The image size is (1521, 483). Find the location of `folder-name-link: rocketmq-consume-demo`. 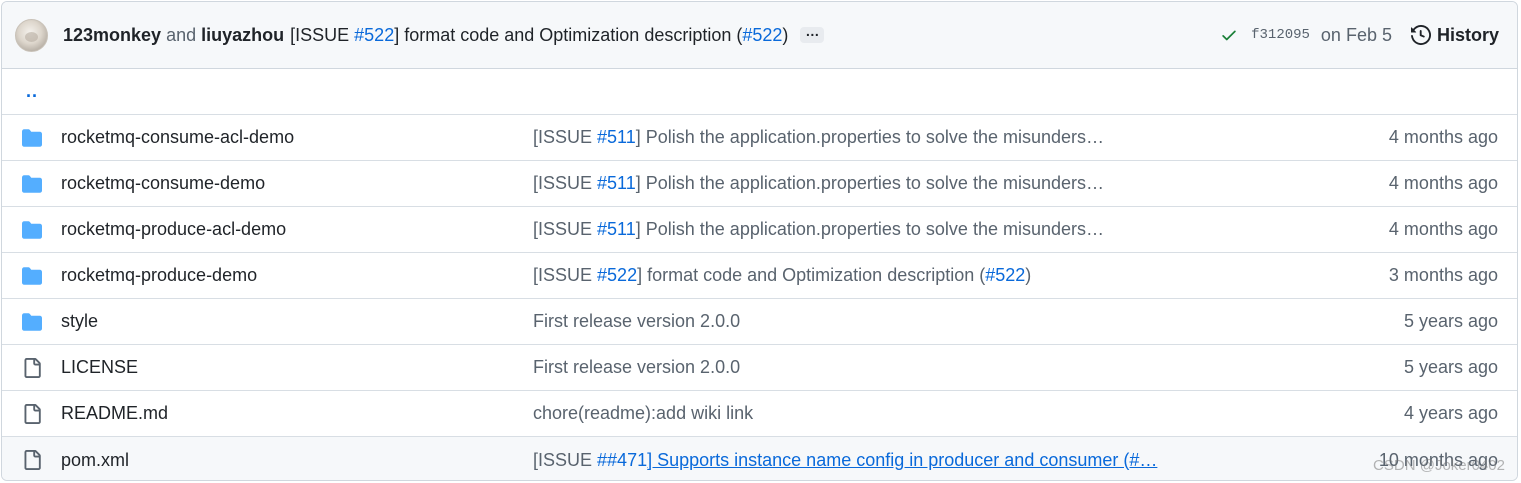

folder-name-link: rocketmq-consume-demo is located at coordinates (163, 183).